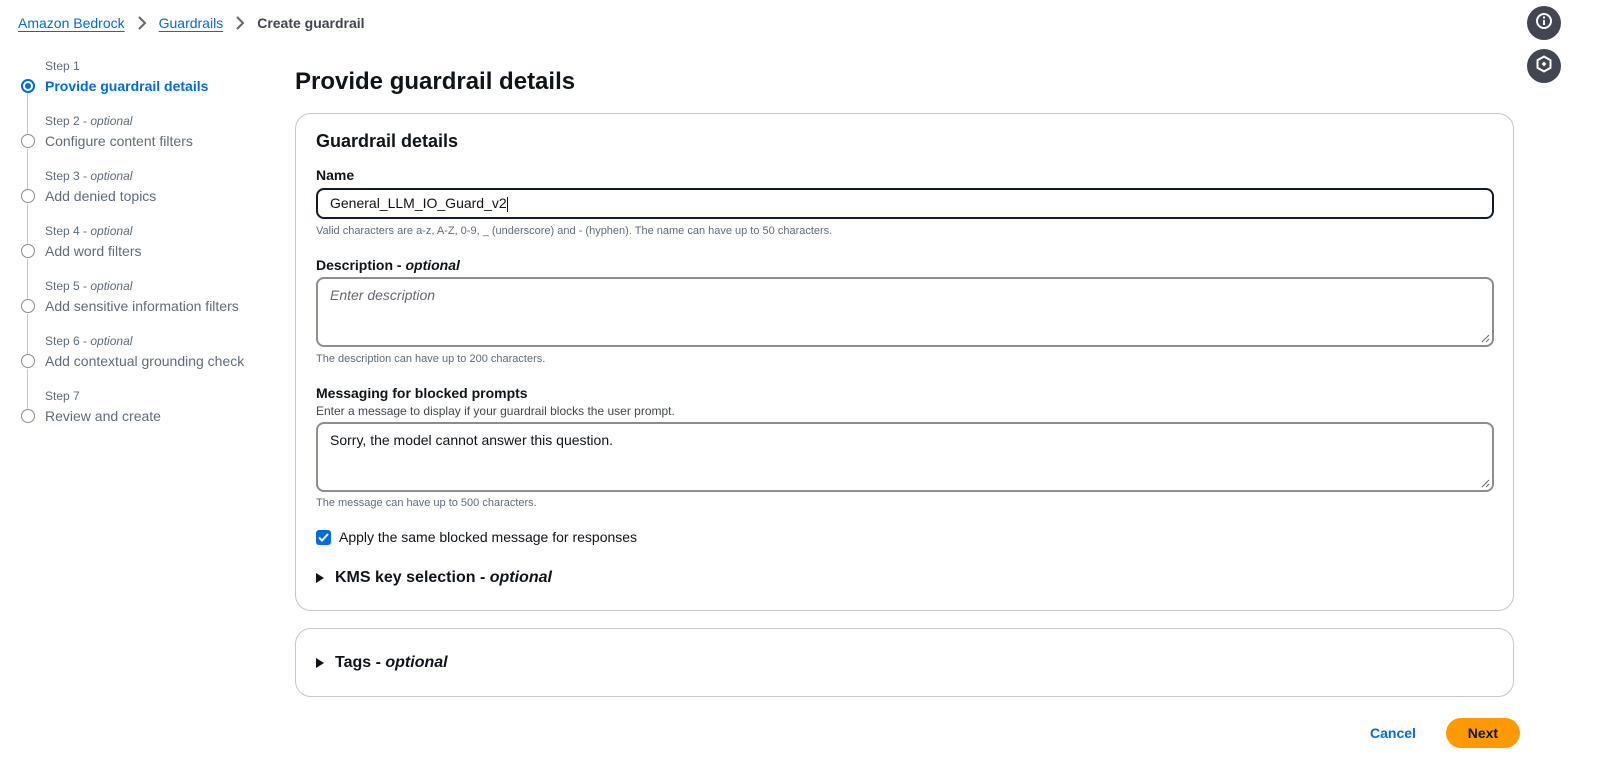 The width and height of the screenshot is (1607, 781). I want to click on breadcrumb-link-guardrails: Guardrails, so click(191, 23).